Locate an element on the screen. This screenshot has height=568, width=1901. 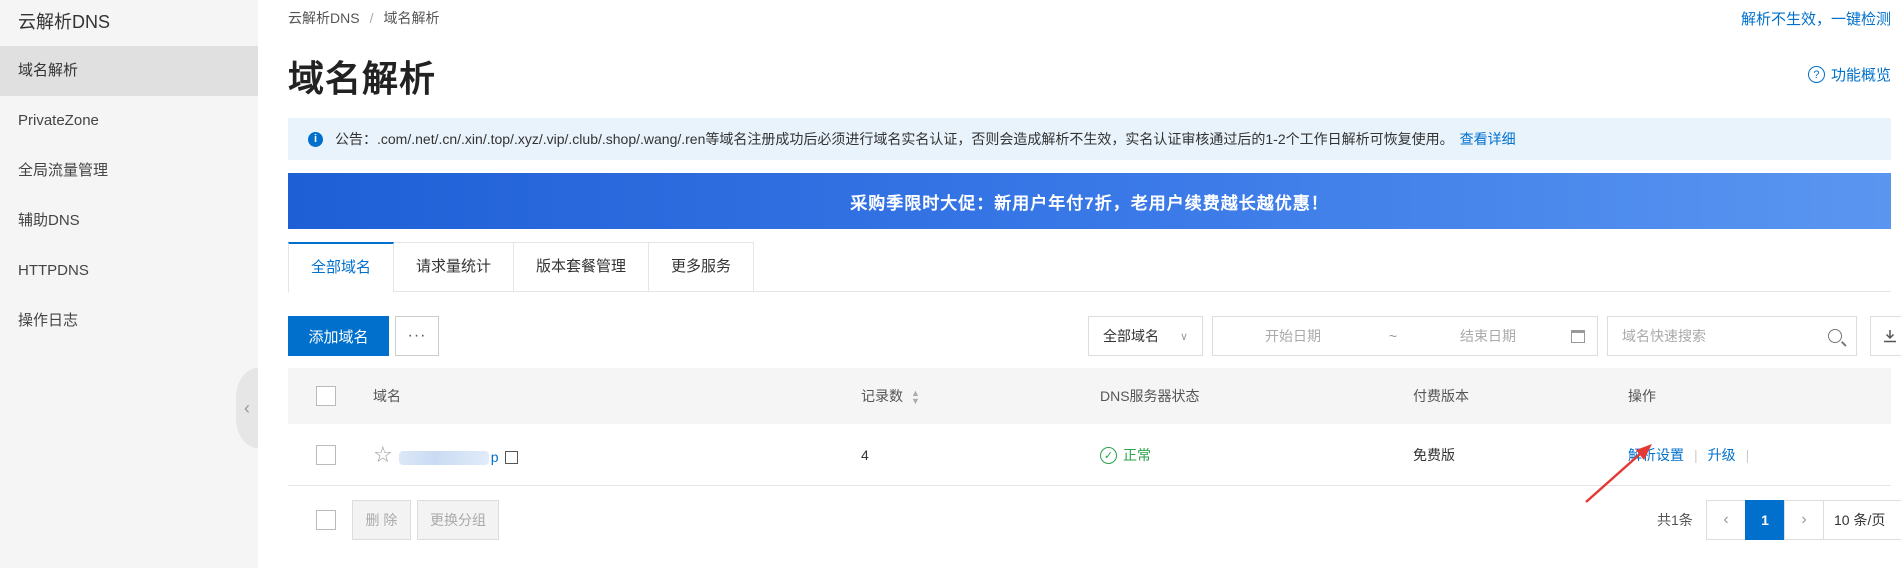
column-header-version: 付费版本 is located at coordinates (1441, 396).